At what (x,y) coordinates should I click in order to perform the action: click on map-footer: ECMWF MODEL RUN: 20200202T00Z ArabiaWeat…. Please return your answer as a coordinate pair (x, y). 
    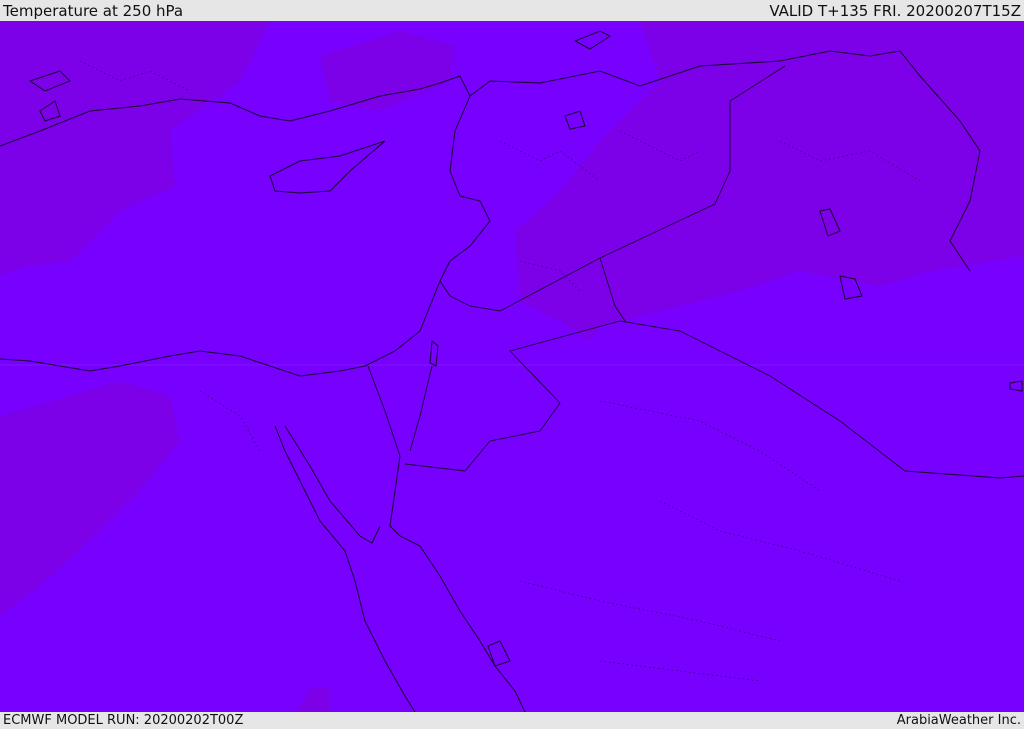
    Looking at the image, I should click on (512, 720).